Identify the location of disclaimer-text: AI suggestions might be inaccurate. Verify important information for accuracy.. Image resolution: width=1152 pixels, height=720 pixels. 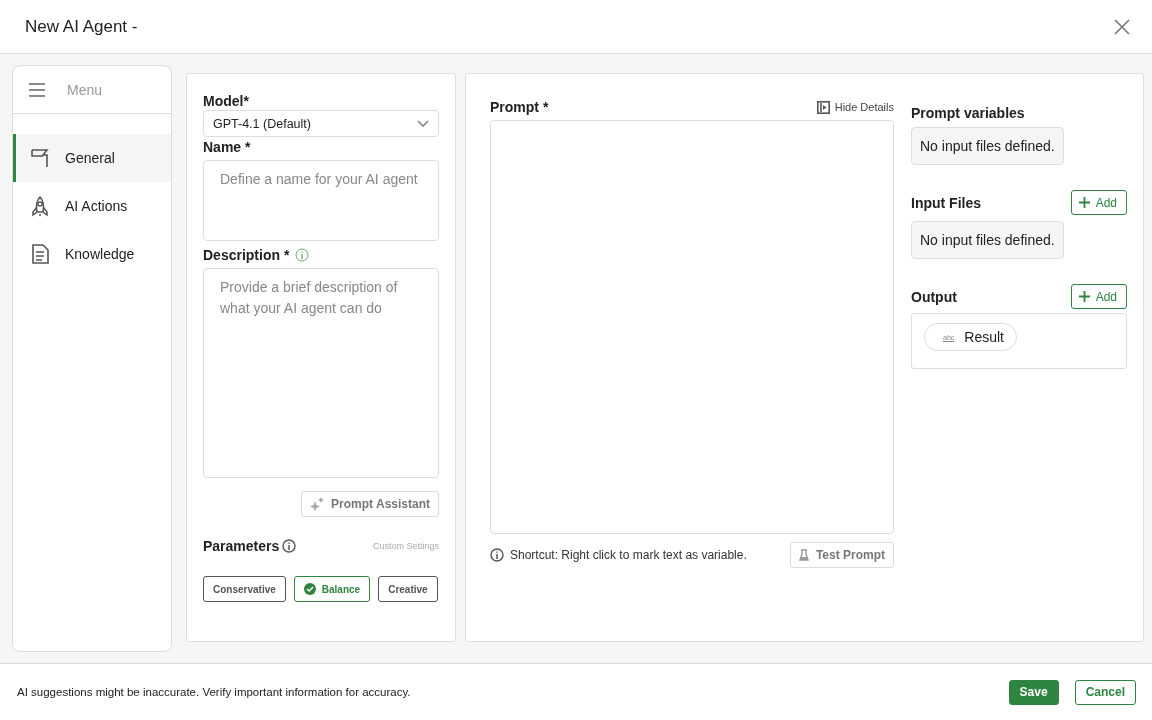
(214, 692).